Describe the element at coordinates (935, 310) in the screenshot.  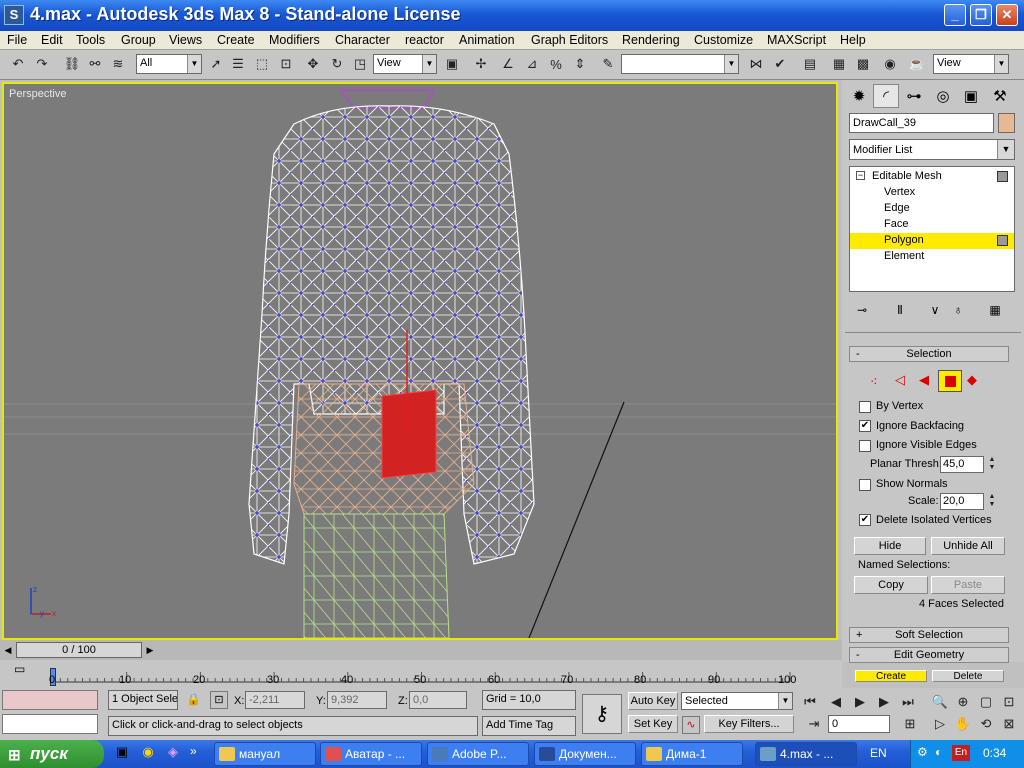
I see `make-unique-icon: ∨` at that location.